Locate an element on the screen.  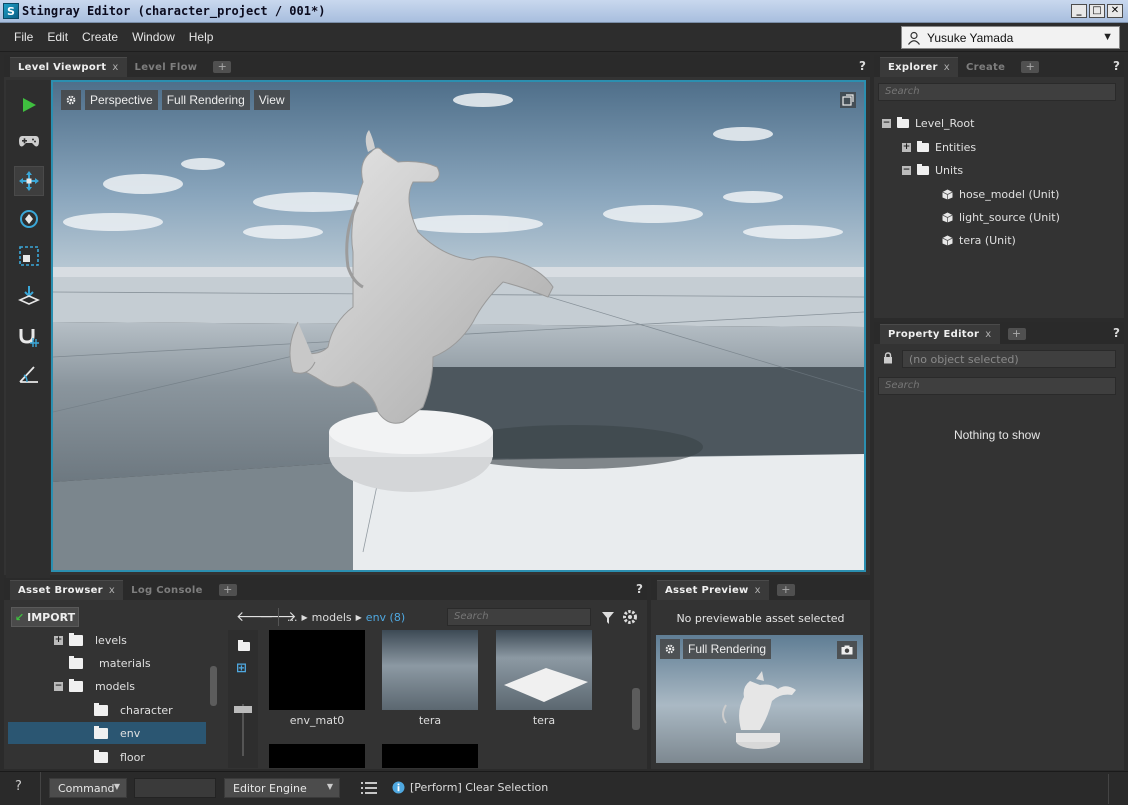
tab-asset-browser: Asset Browser x is located at coordinates (67, 590).